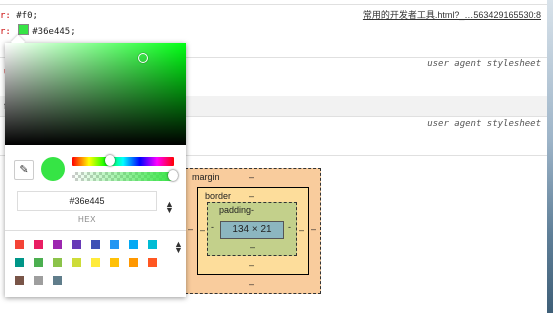  I want to click on alpha-slider, so click(125, 175).